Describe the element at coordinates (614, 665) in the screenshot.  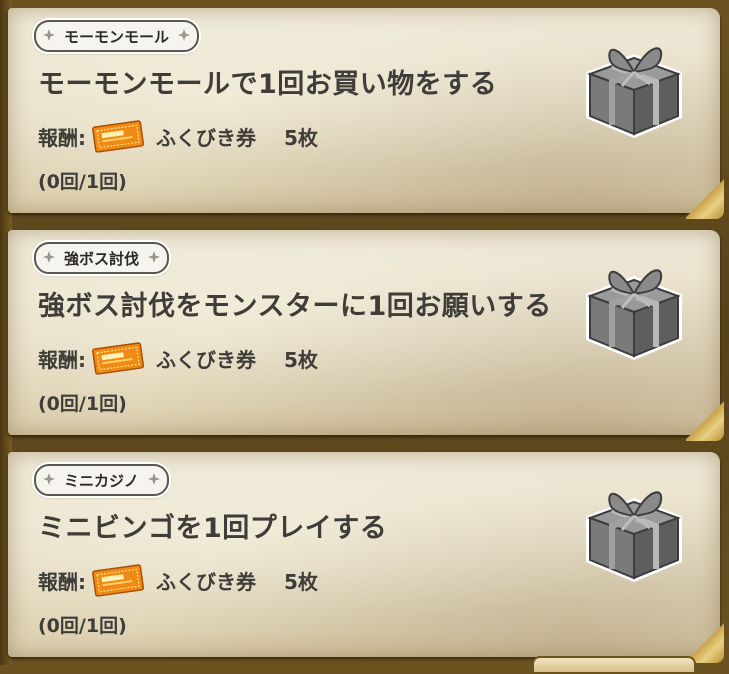
I see `bottom-panel-tab` at that location.